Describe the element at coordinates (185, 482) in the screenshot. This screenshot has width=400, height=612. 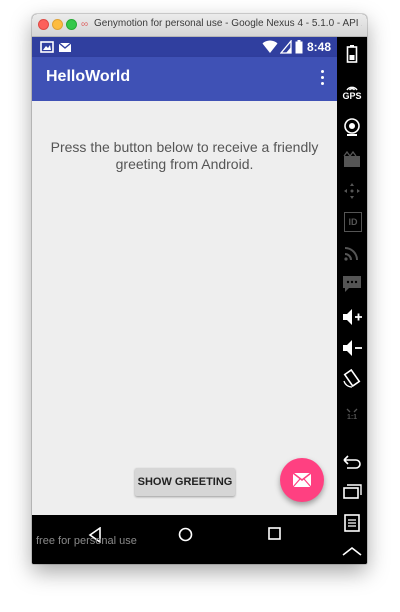
I see `show-greeting-button: SHOW GREETING` at that location.